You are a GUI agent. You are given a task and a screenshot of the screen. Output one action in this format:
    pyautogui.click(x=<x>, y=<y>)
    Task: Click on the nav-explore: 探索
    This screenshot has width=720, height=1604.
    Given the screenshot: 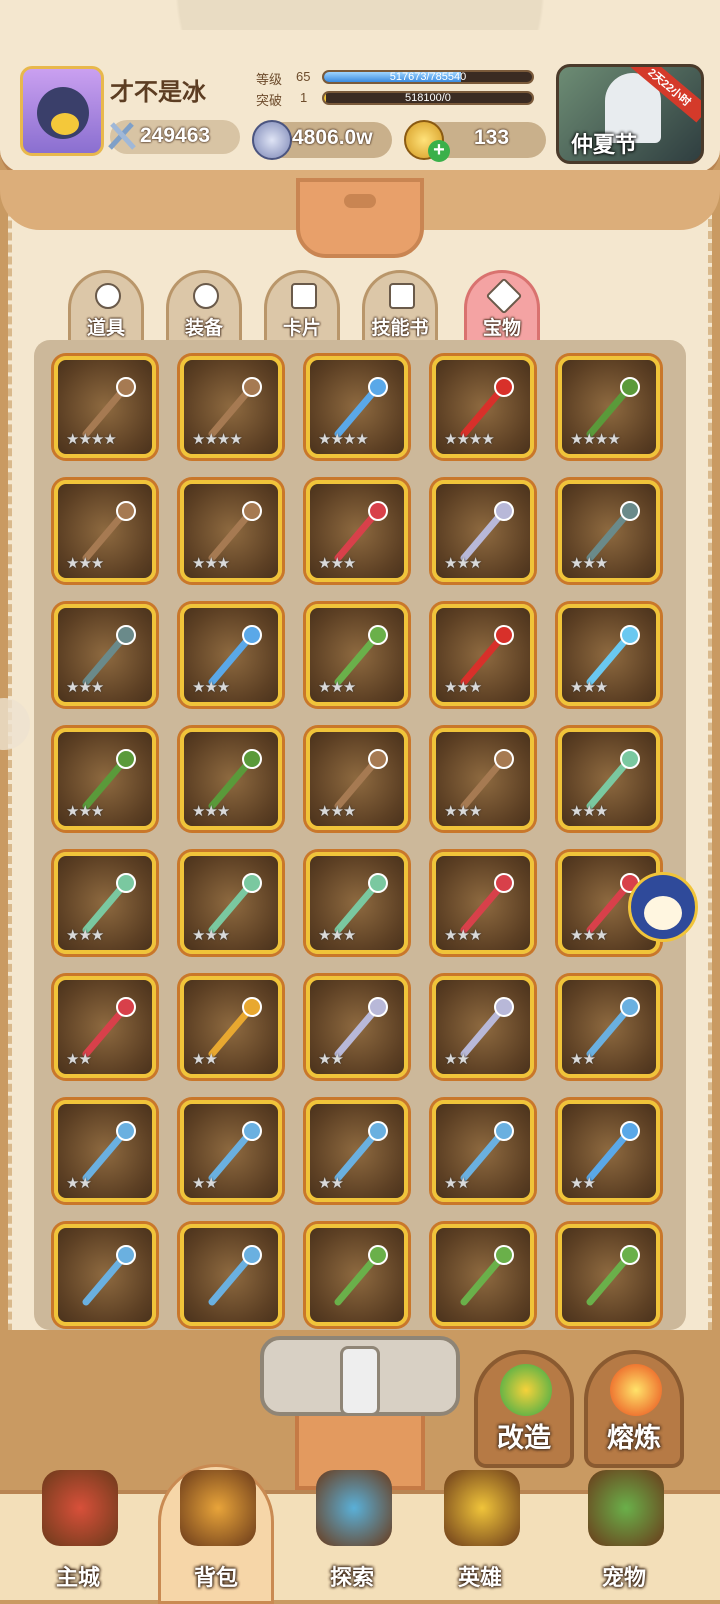 What is the action you would take?
    pyautogui.click(x=352, y=1528)
    